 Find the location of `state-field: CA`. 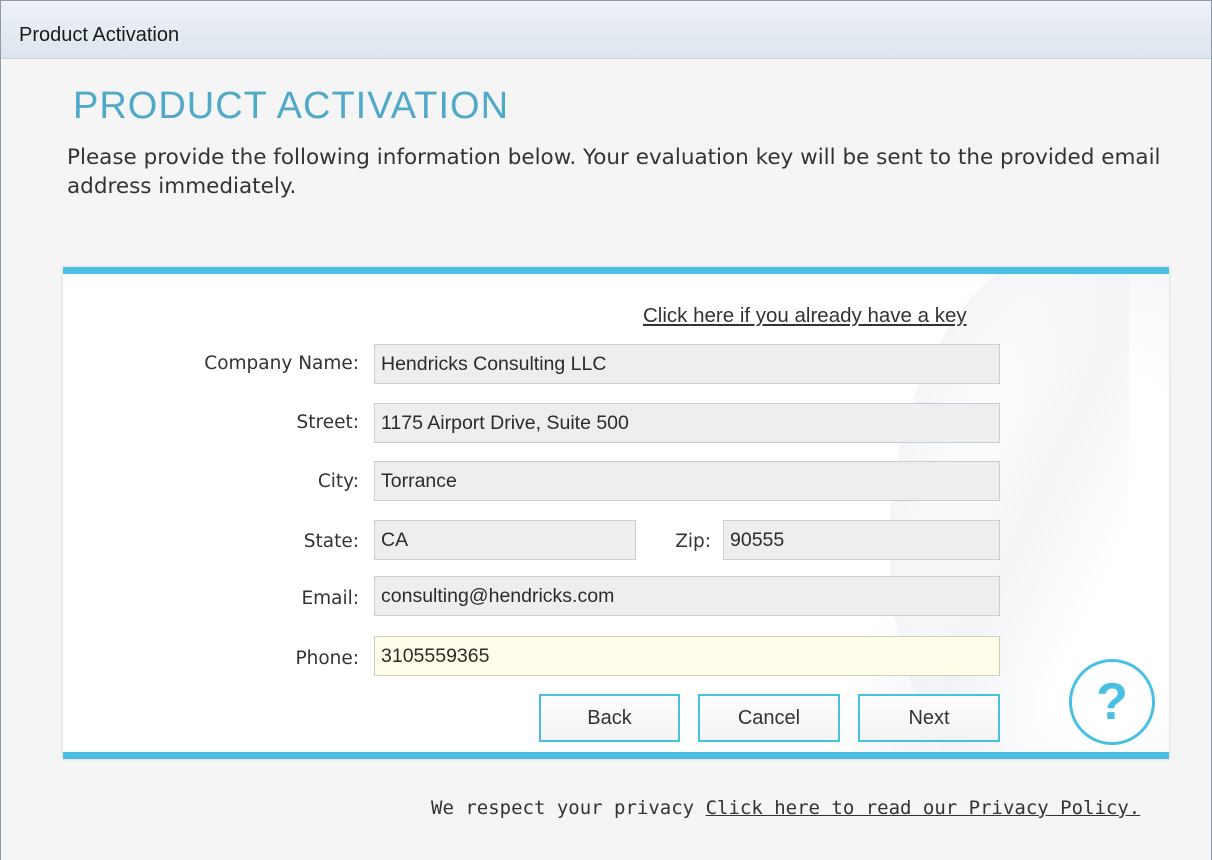

state-field: CA is located at coordinates (505, 540).